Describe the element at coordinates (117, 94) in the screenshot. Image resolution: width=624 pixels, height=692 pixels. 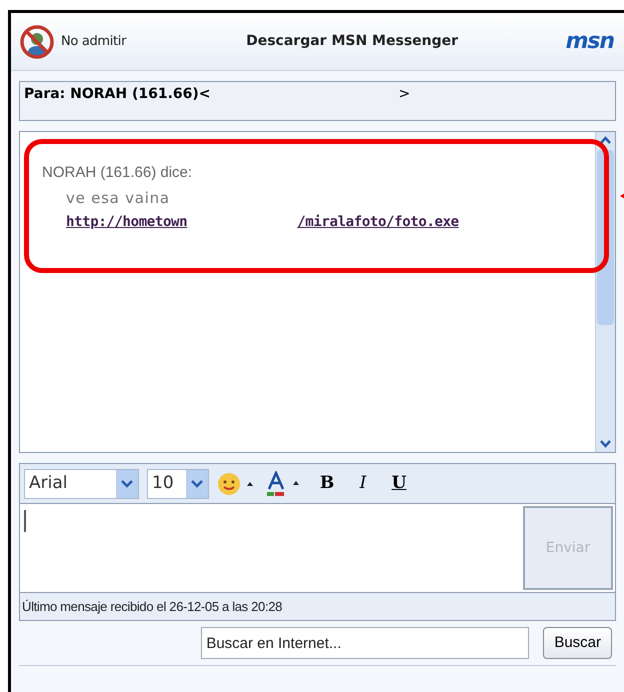
I see `recipient-label: Para: NORAH (161.66)<` at that location.